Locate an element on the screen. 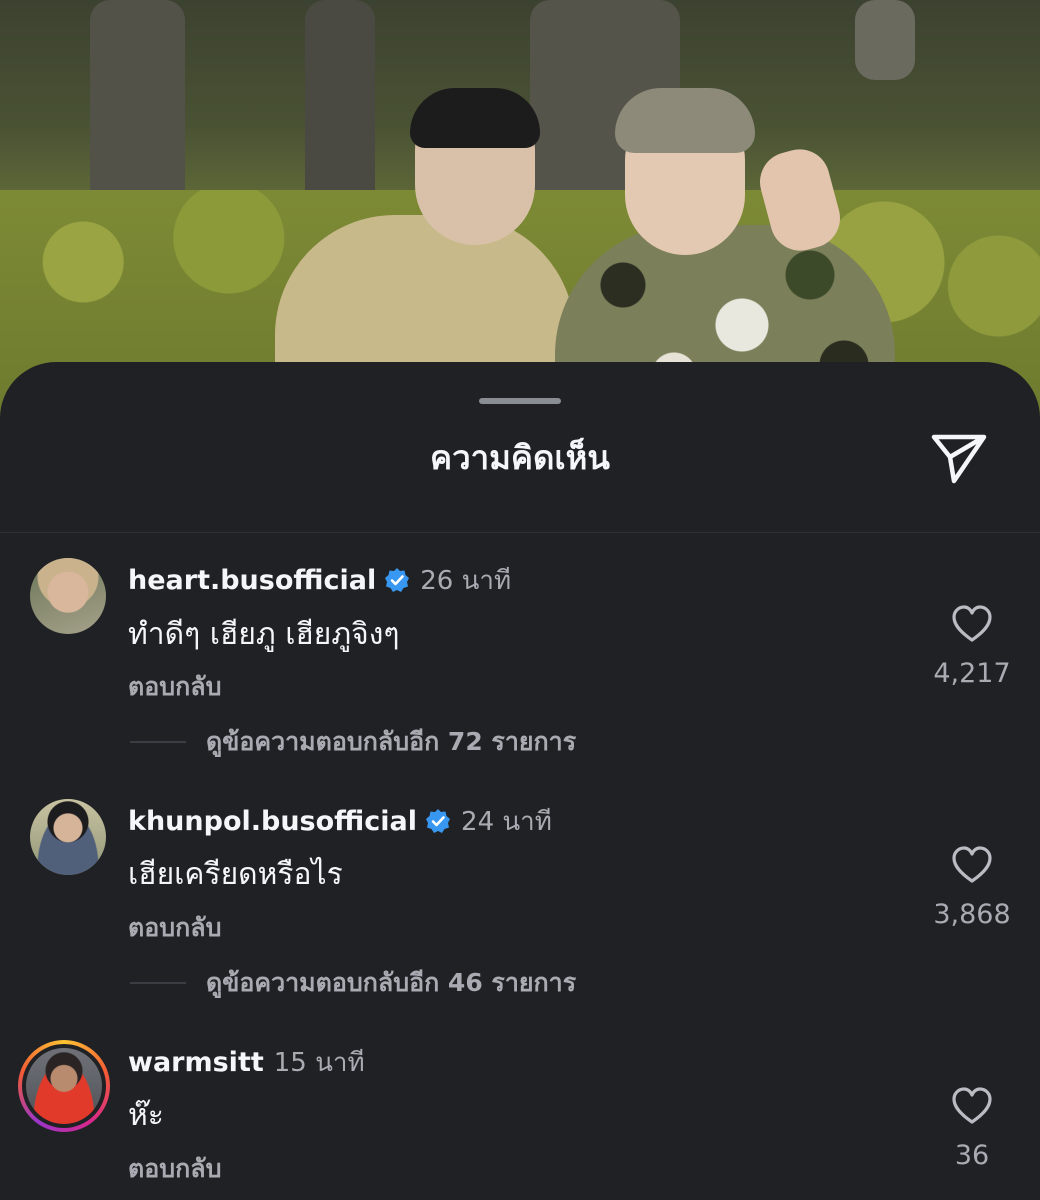 This screenshot has height=1200, width=1040. like-control: 3,868 is located at coordinates (972, 887).